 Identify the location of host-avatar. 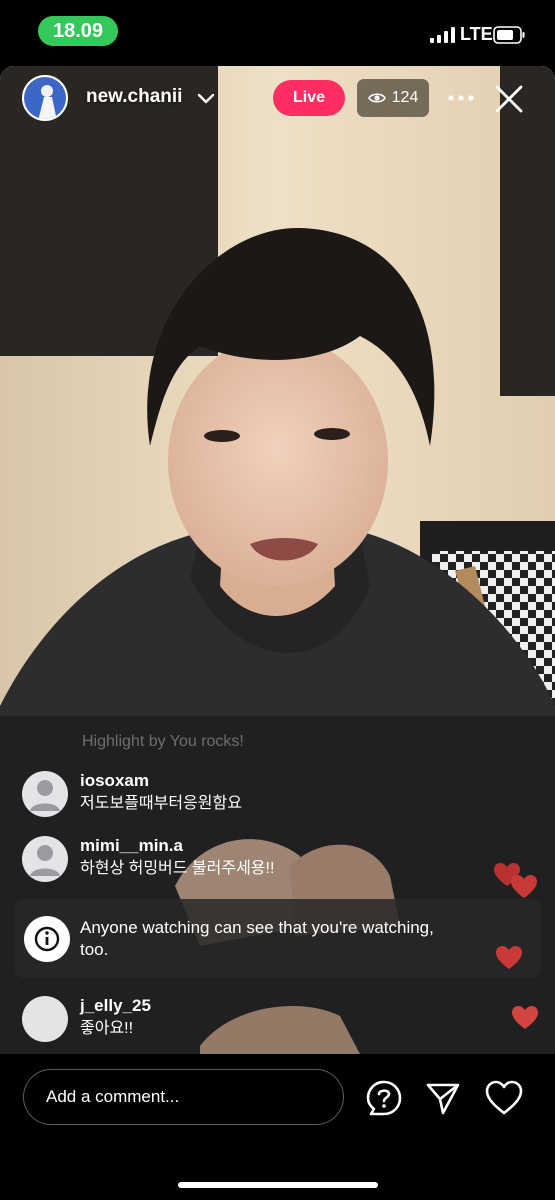
(45, 98).